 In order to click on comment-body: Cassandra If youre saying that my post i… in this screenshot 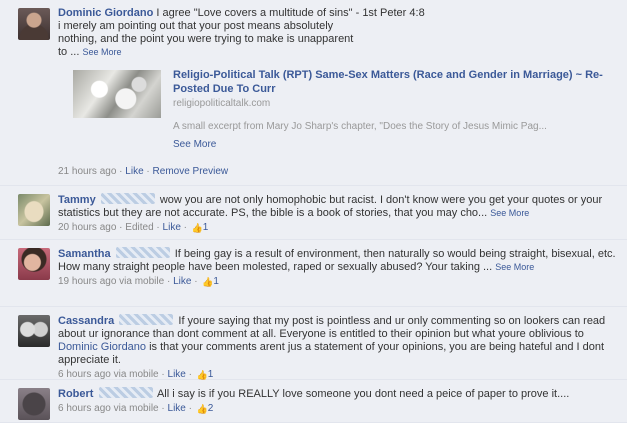, I will do `click(337, 347)`.